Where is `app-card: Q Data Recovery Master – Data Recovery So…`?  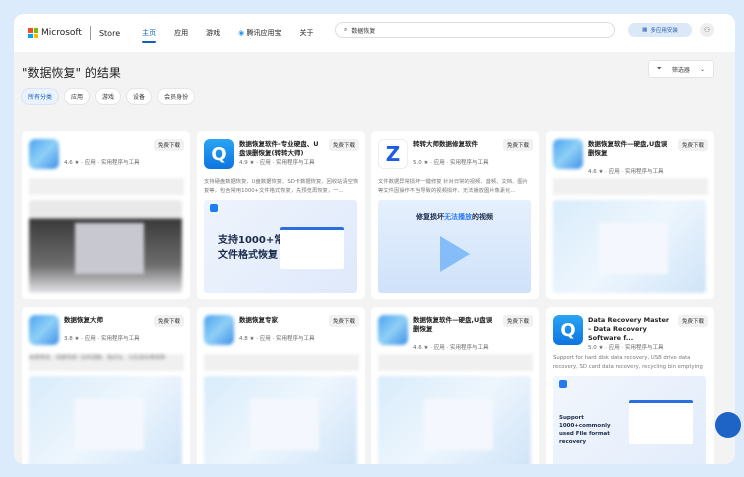
app-card: Q Data Recovery Master – Data Recovery So… is located at coordinates (630, 385).